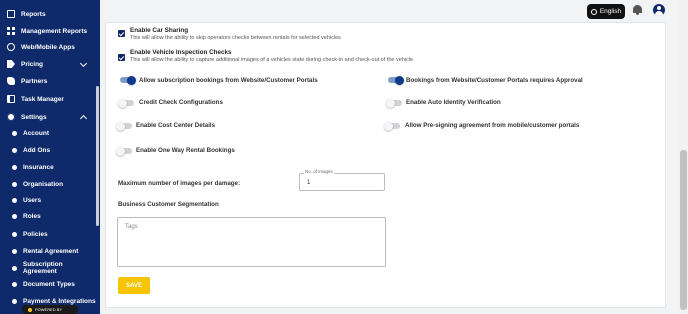  What do you see at coordinates (128, 80) in the screenshot?
I see `subscription-bookings-toggle` at bounding box center [128, 80].